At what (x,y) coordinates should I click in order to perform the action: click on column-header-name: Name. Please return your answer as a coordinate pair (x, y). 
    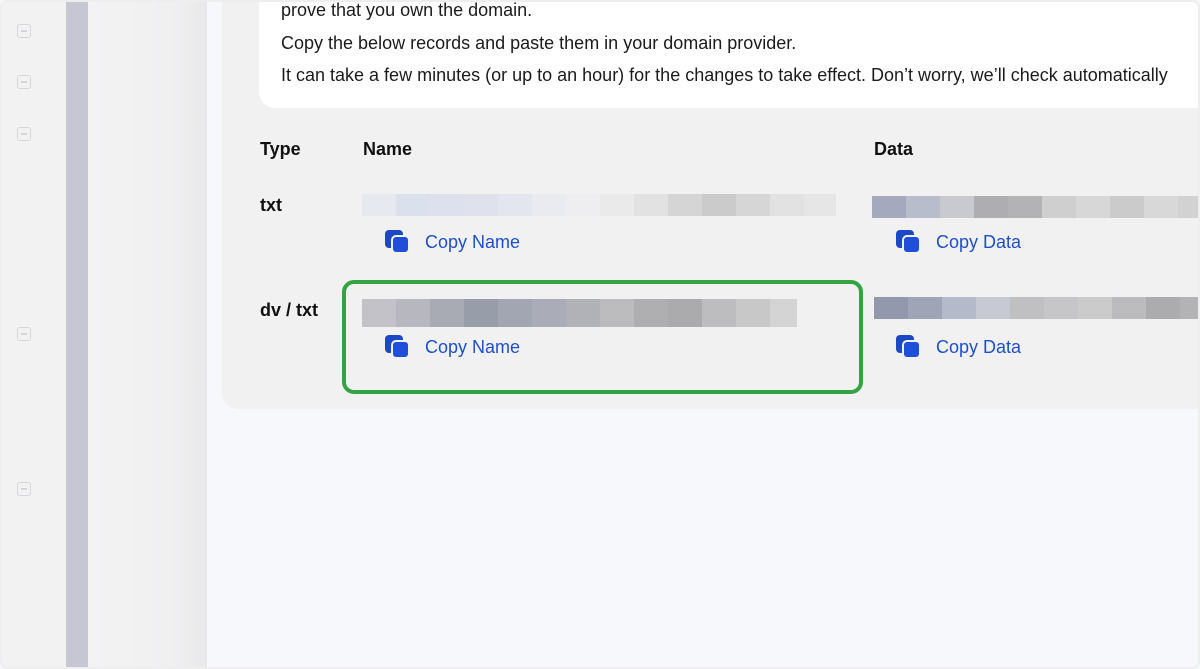
    Looking at the image, I should click on (388, 149).